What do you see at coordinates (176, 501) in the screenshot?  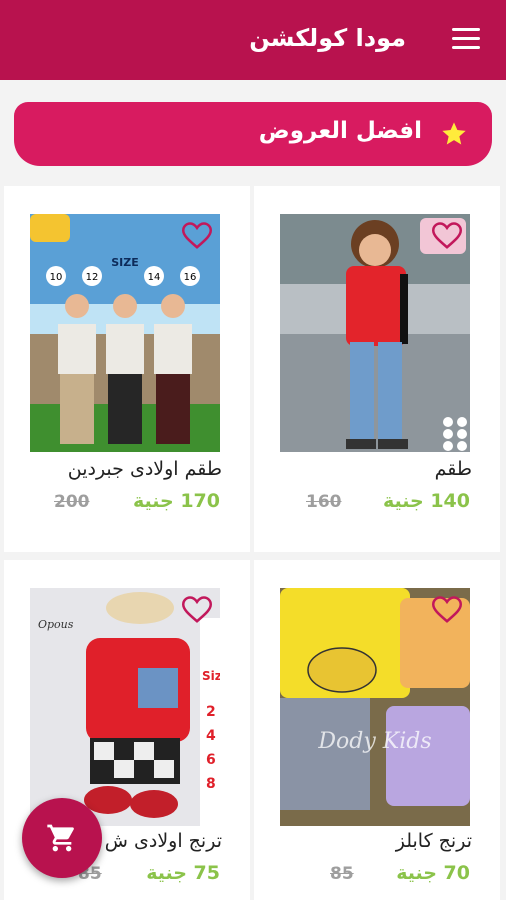 I see `product-price: 170 جنية` at bounding box center [176, 501].